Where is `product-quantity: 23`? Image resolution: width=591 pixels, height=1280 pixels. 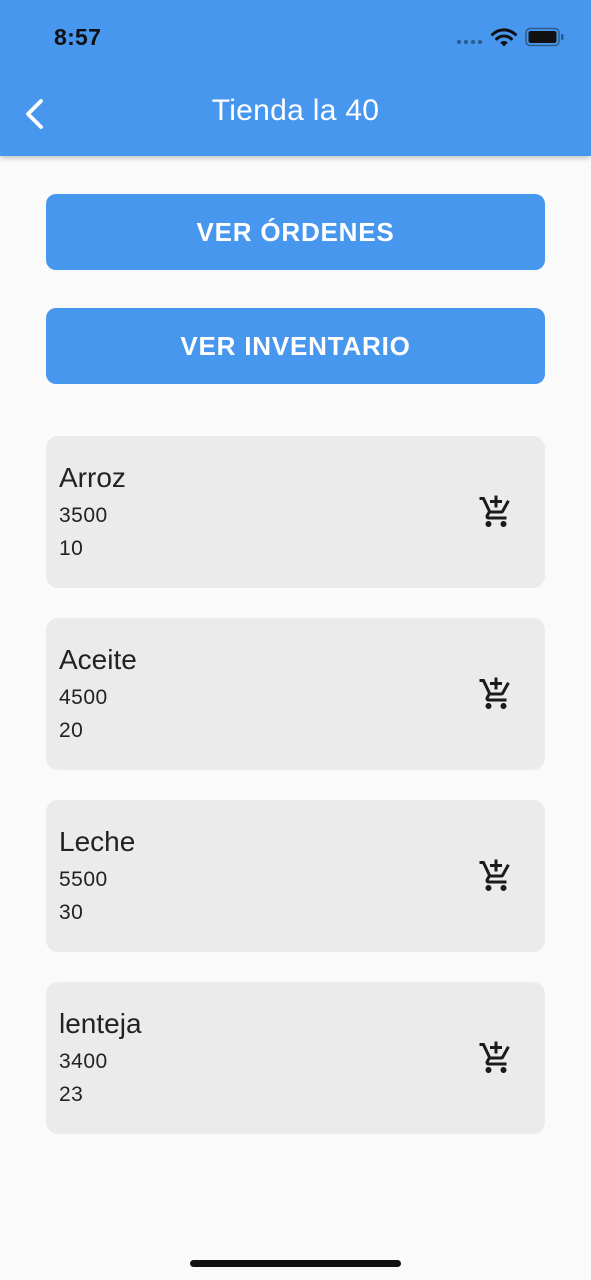 product-quantity: 23 is located at coordinates (71, 1094).